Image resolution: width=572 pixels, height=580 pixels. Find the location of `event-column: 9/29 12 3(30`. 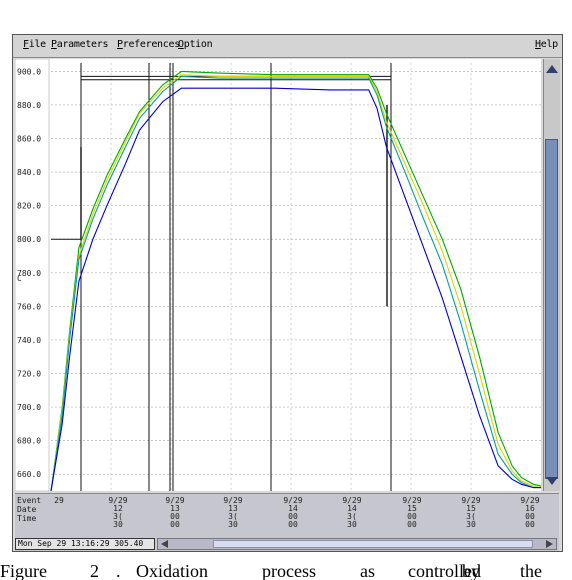

event-column: 9/29 12 3(30 is located at coordinates (118, 513).